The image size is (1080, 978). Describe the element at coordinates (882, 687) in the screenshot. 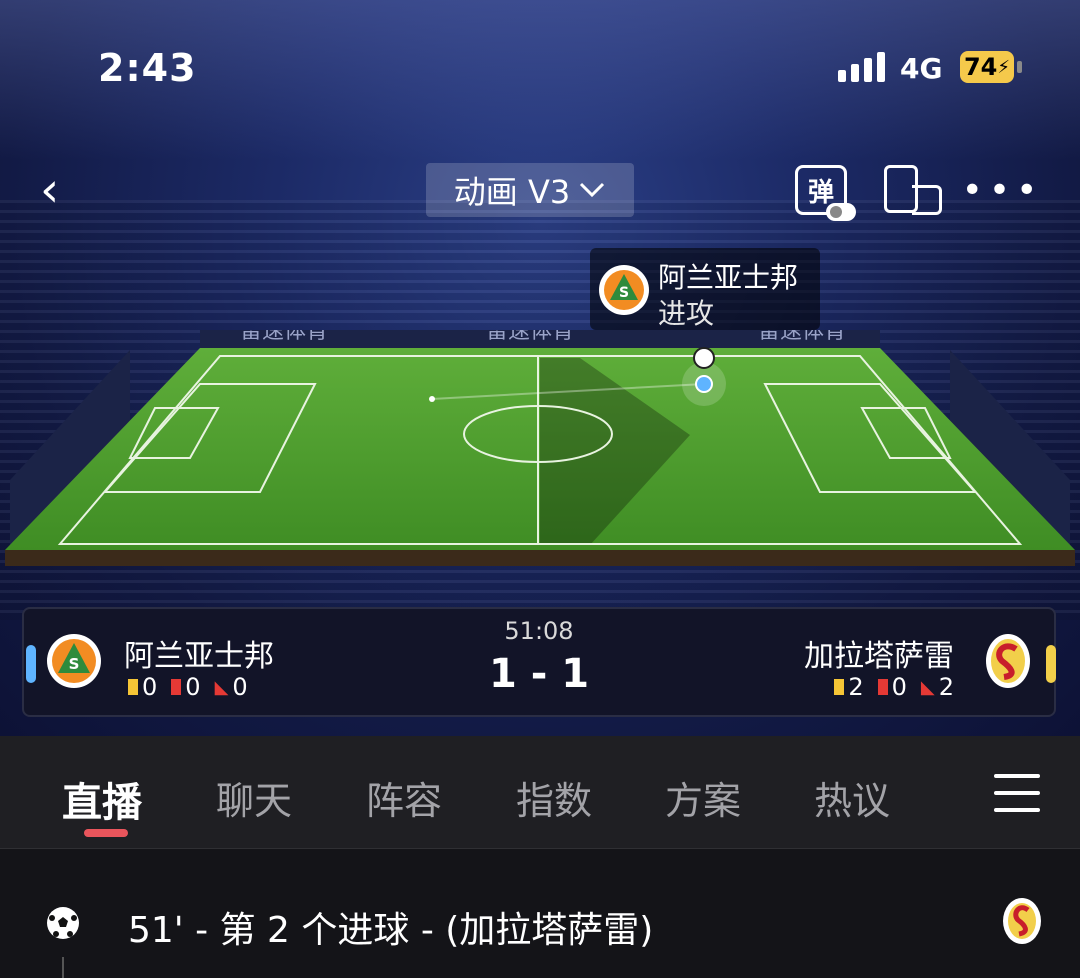

I see `red-card-icon` at that location.